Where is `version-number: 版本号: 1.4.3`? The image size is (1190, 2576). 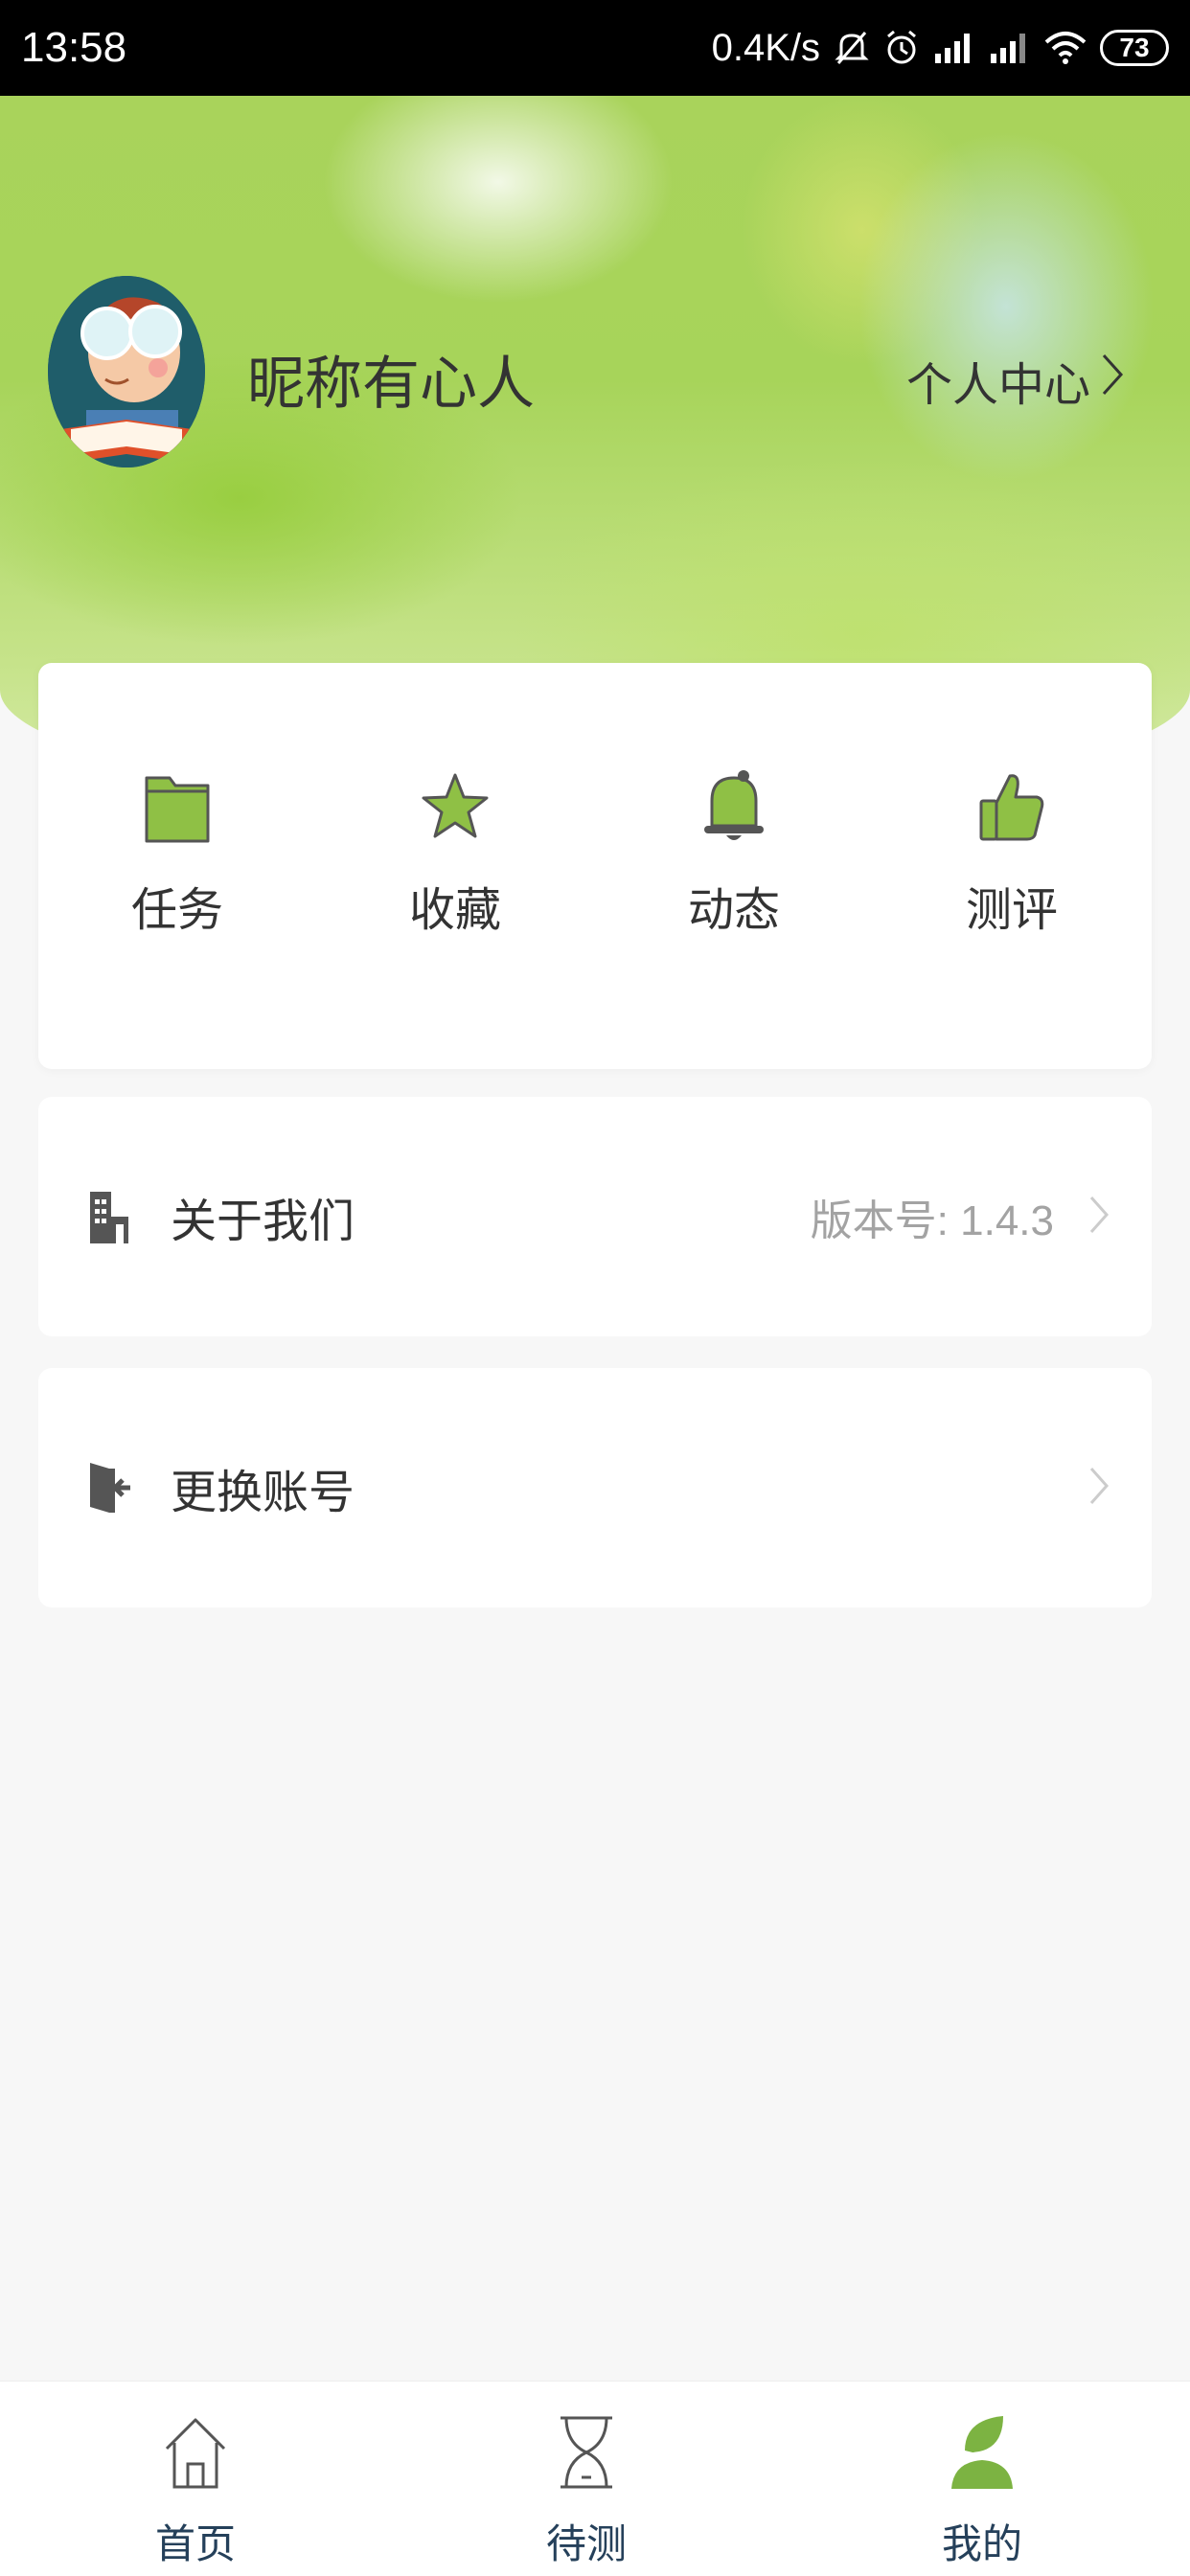
version-number: 版本号: 1.4.3 is located at coordinates (932, 1220).